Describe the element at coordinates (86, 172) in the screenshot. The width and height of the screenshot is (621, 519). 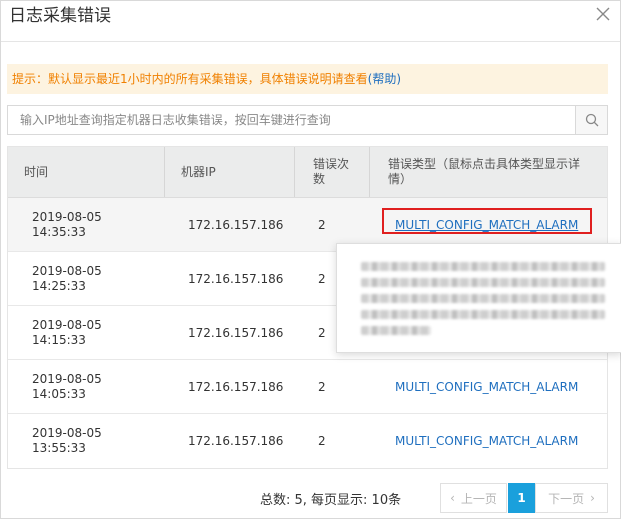
I see `header-time: 时间` at that location.